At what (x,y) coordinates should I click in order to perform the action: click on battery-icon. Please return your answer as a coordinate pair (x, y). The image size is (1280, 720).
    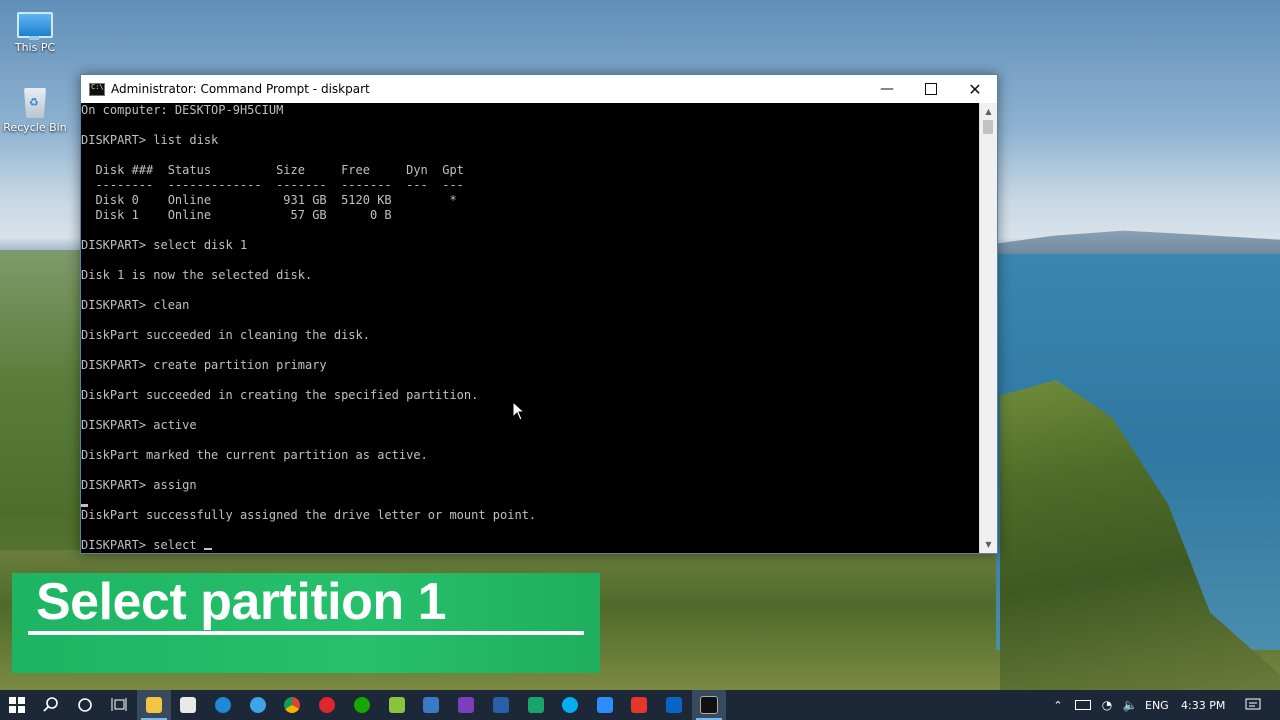
    Looking at the image, I should click on (1083, 705).